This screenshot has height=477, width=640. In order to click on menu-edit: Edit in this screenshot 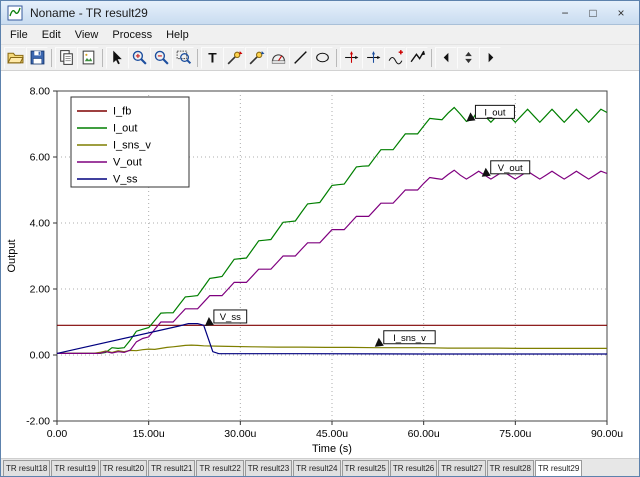, I will do `click(51, 35)`.